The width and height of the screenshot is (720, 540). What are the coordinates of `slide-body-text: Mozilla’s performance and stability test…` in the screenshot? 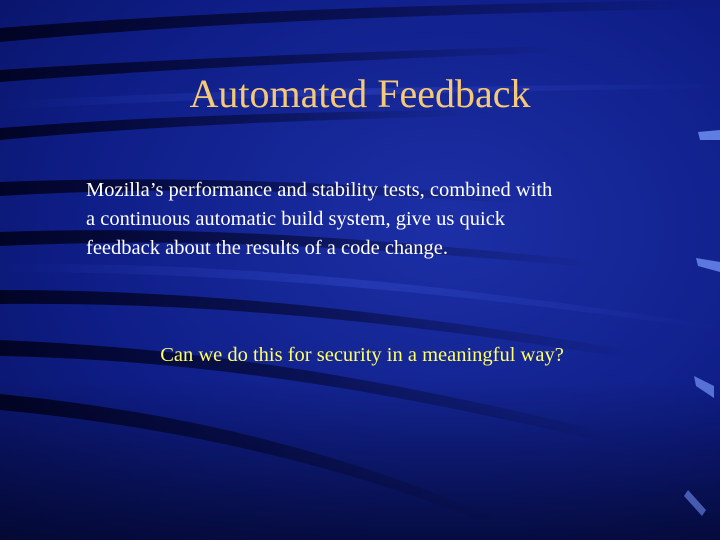 It's located at (371, 219).